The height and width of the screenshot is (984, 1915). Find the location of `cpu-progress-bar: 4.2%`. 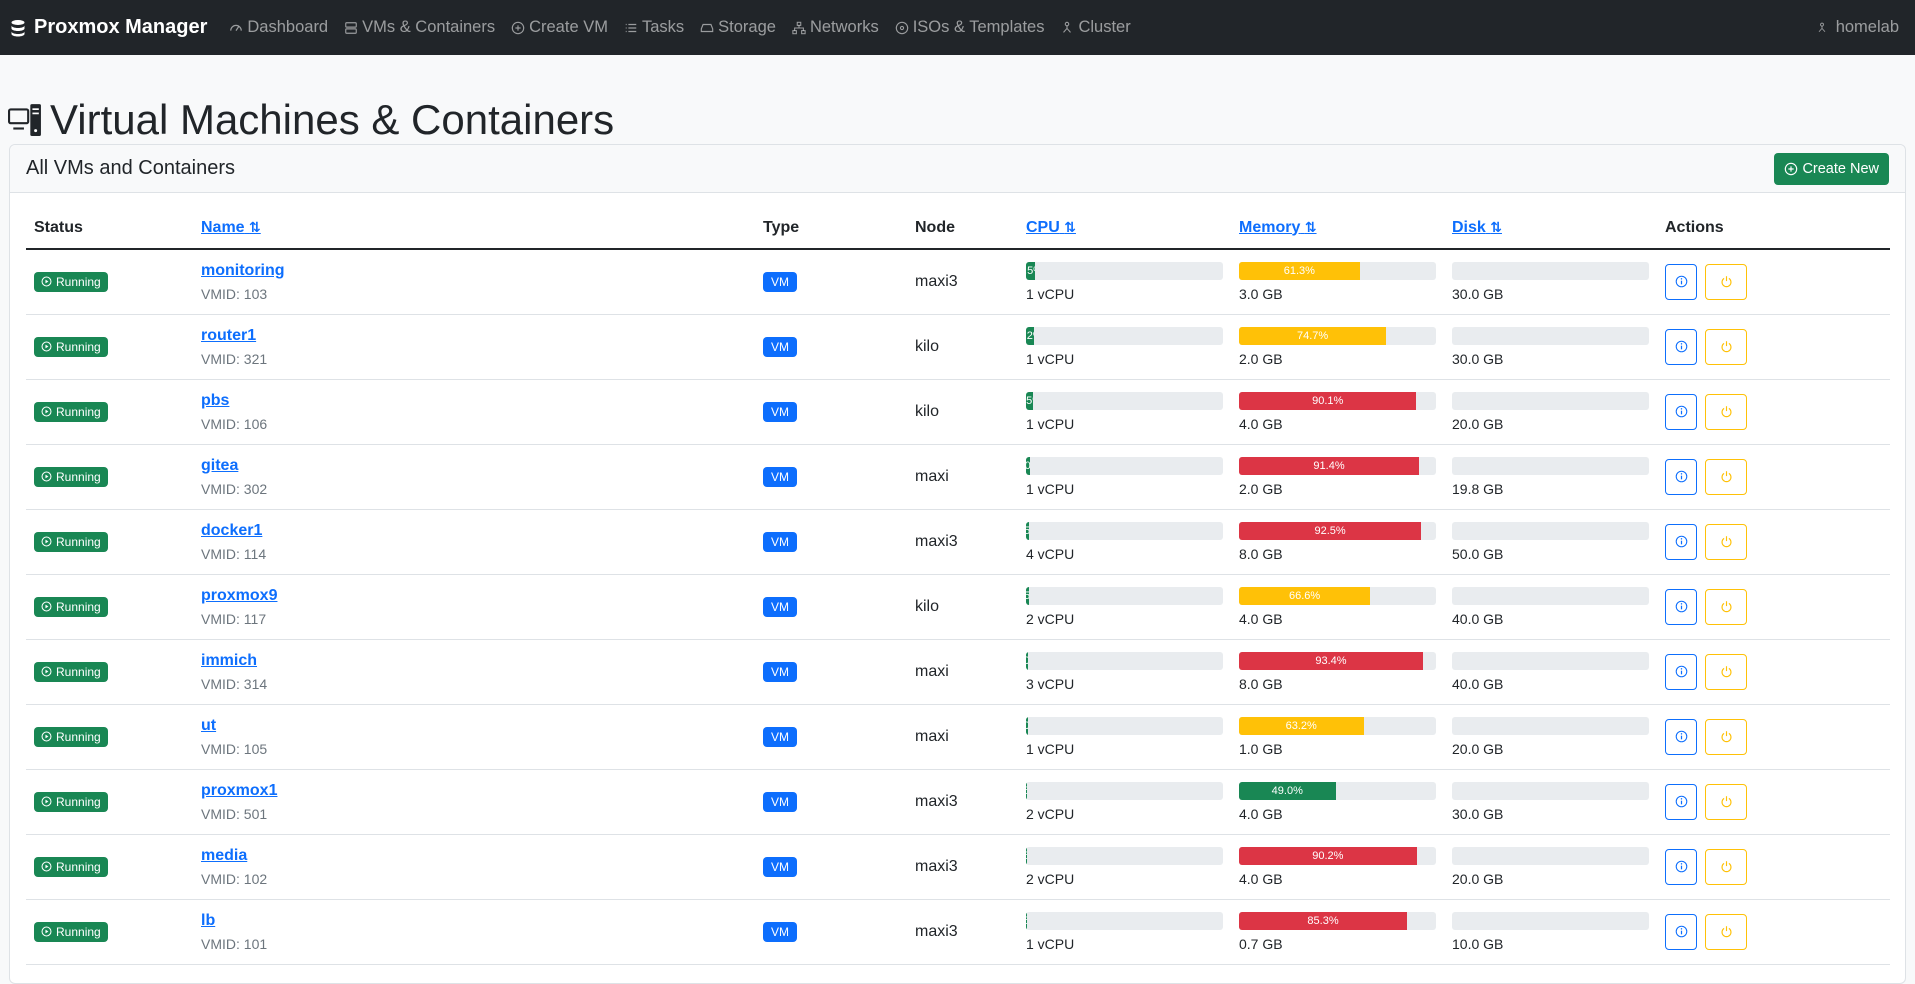

cpu-progress-bar: 4.2% is located at coordinates (1124, 335).